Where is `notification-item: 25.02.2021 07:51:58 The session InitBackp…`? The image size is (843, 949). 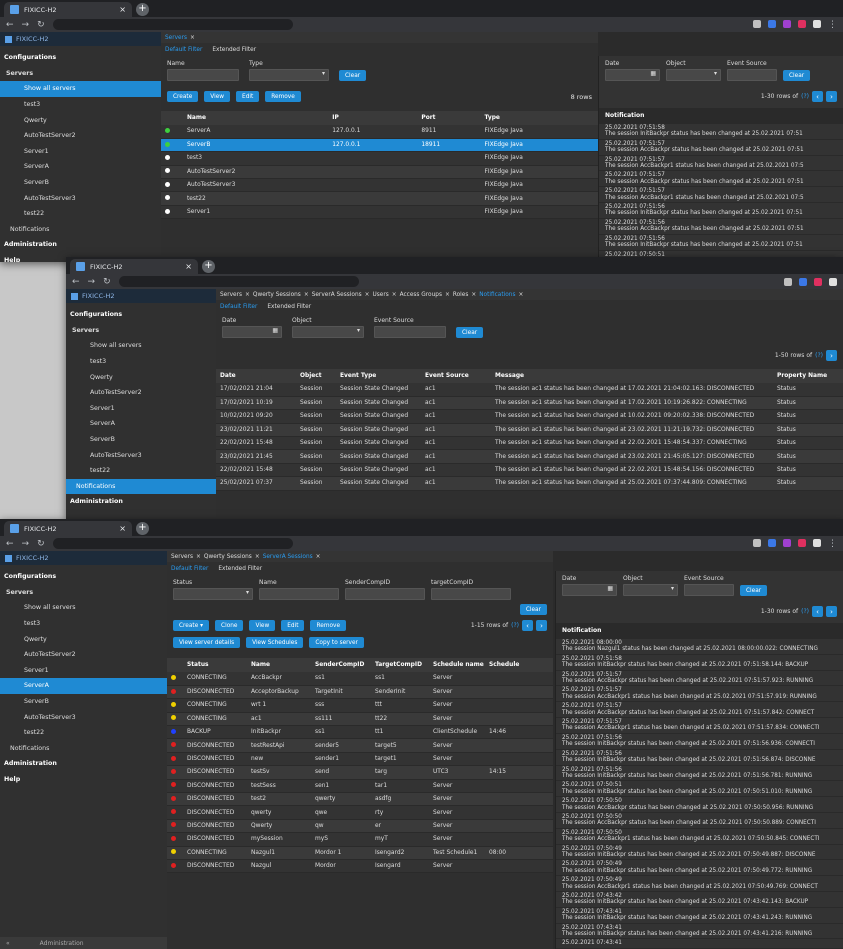
notification-item: 25.02.2021 07:51:58 The session InitBackp… is located at coordinates (721, 132).